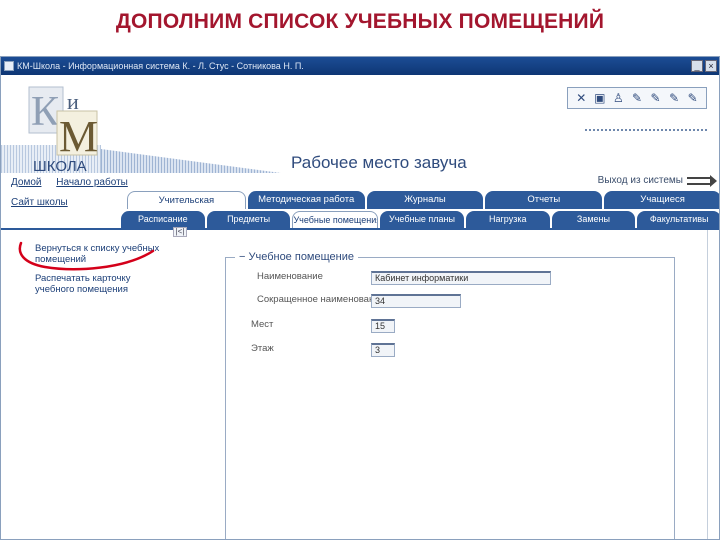 The height and width of the screenshot is (540, 720). What do you see at coordinates (306, 200) in the screenshot?
I see `tab-methodical-work: Методическая работа` at bounding box center [306, 200].